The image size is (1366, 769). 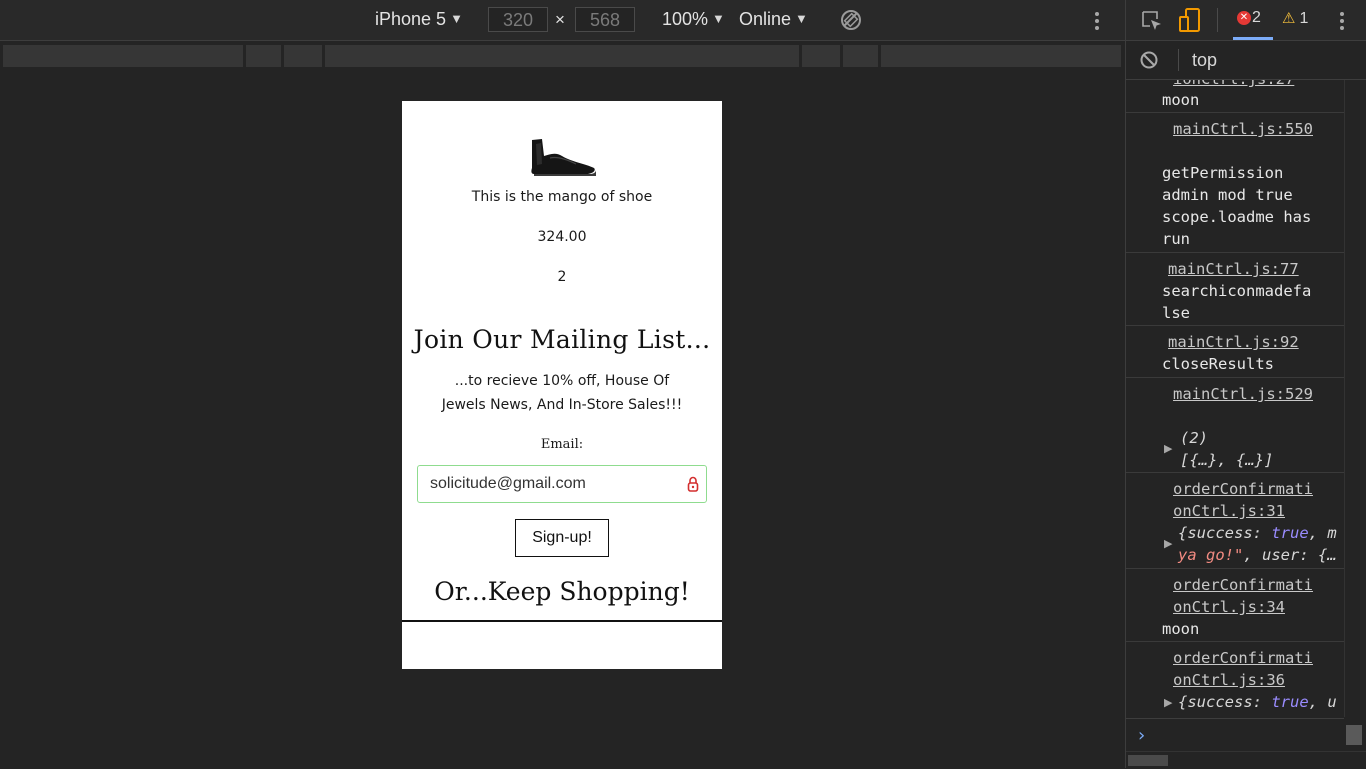 I want to click on prompt-icon: ›, so click(x=1142, y=735).